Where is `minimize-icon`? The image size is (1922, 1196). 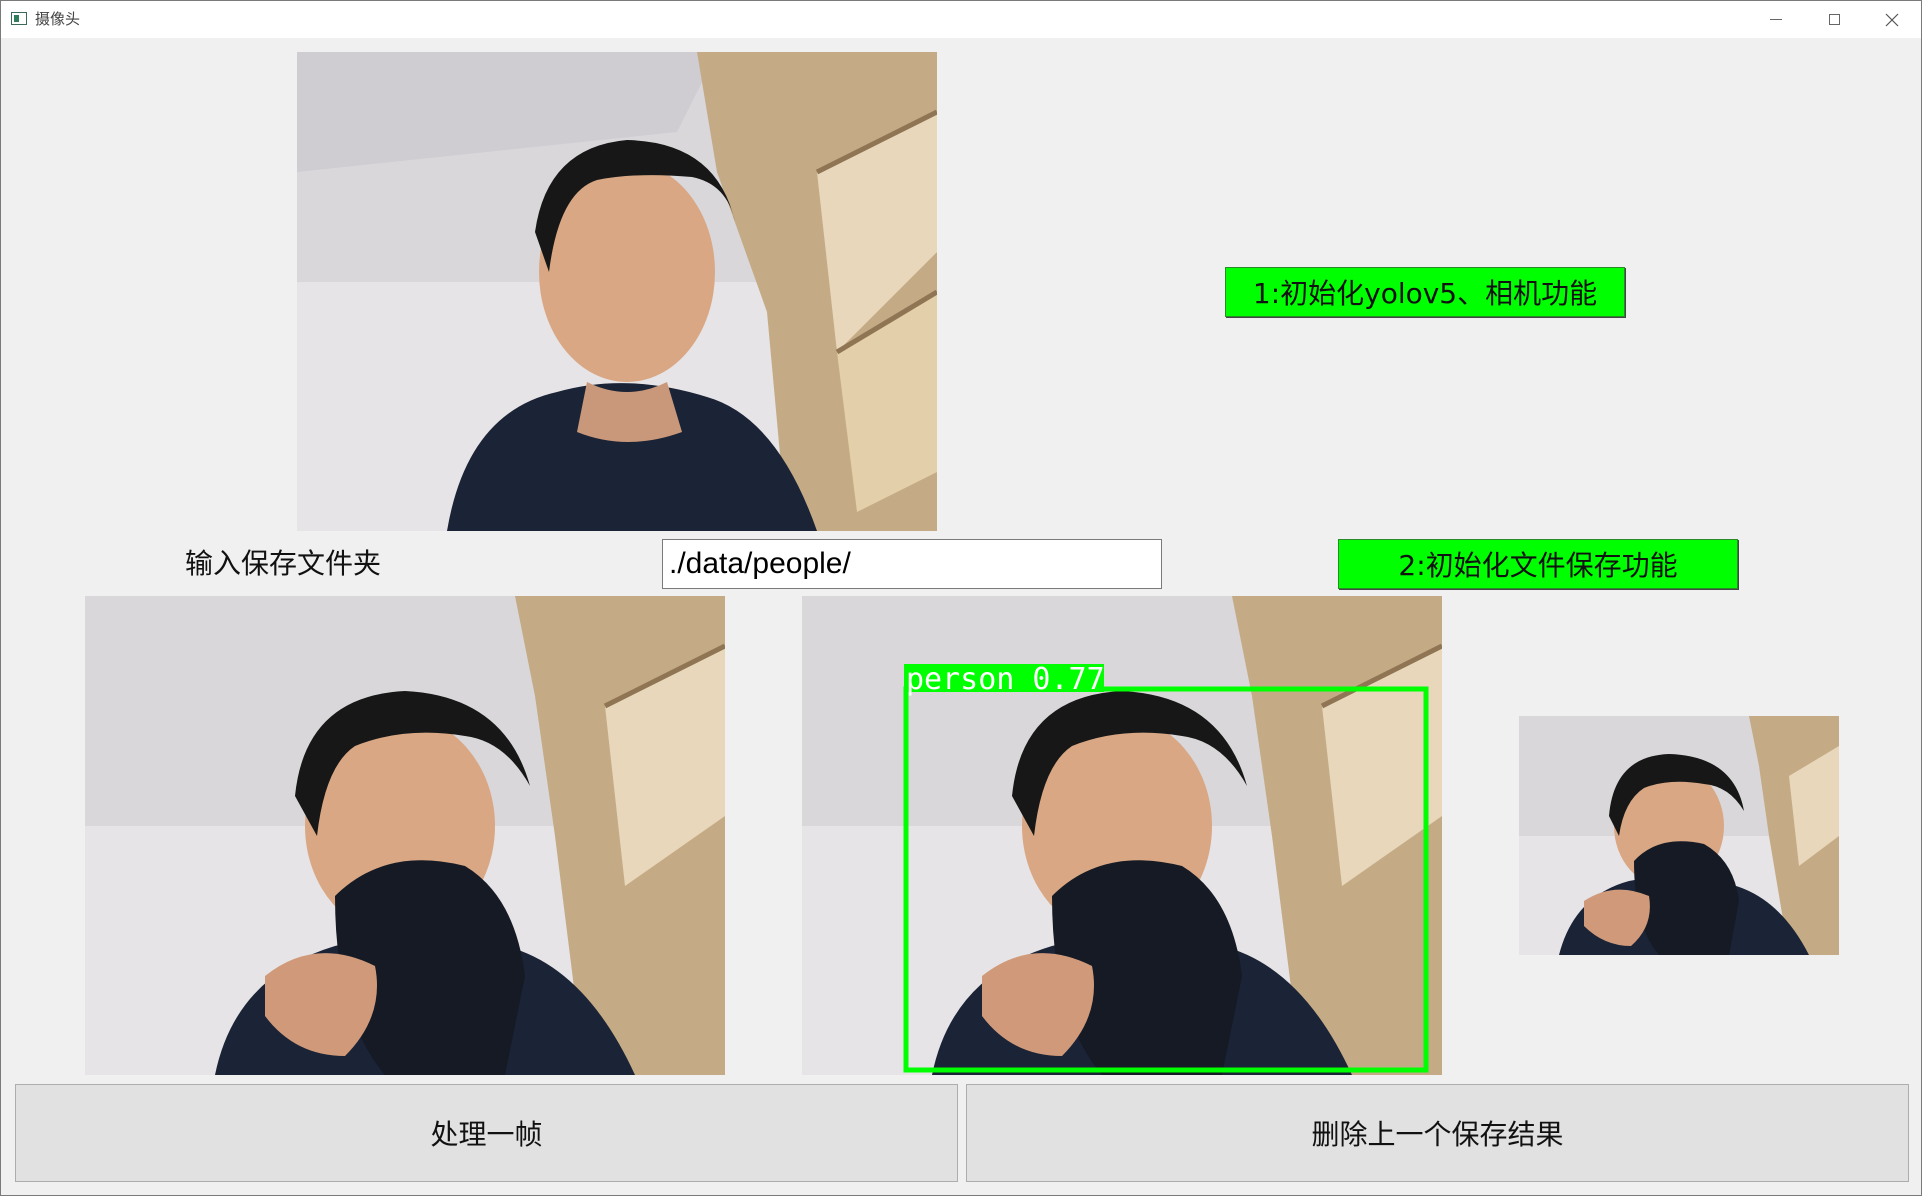 minimize-icon is located at coordinates (1776, 19).